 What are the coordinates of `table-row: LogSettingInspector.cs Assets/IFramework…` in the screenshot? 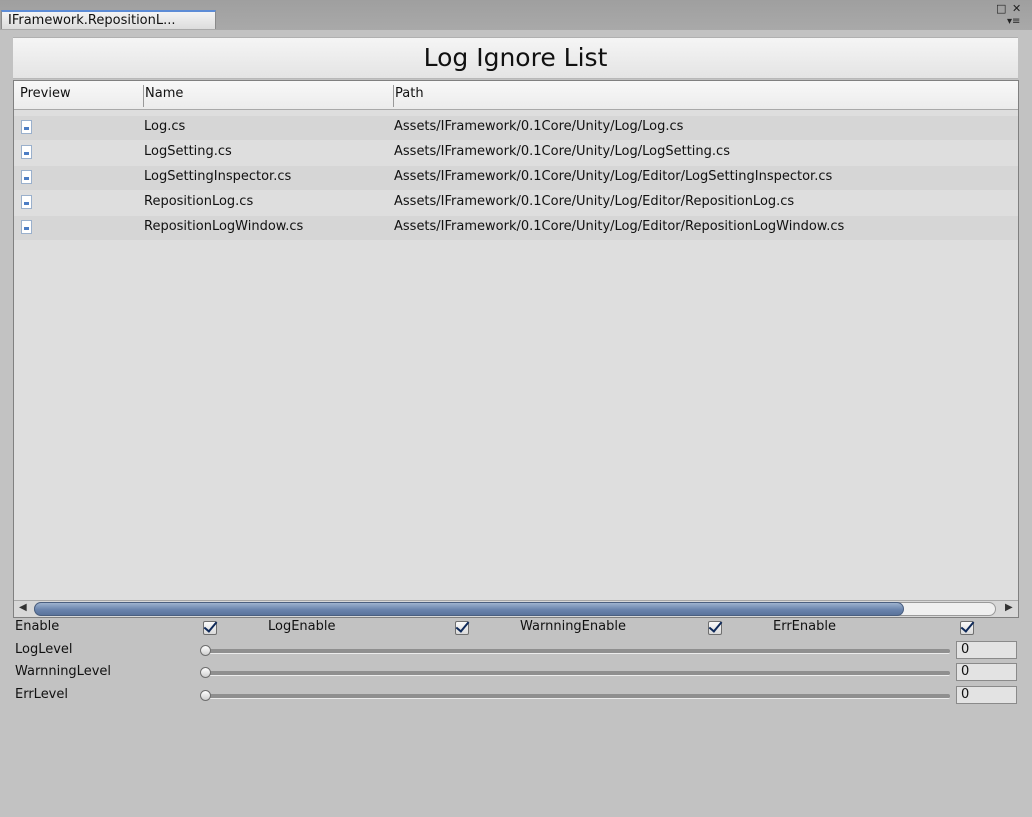 It's located at (516, 178).